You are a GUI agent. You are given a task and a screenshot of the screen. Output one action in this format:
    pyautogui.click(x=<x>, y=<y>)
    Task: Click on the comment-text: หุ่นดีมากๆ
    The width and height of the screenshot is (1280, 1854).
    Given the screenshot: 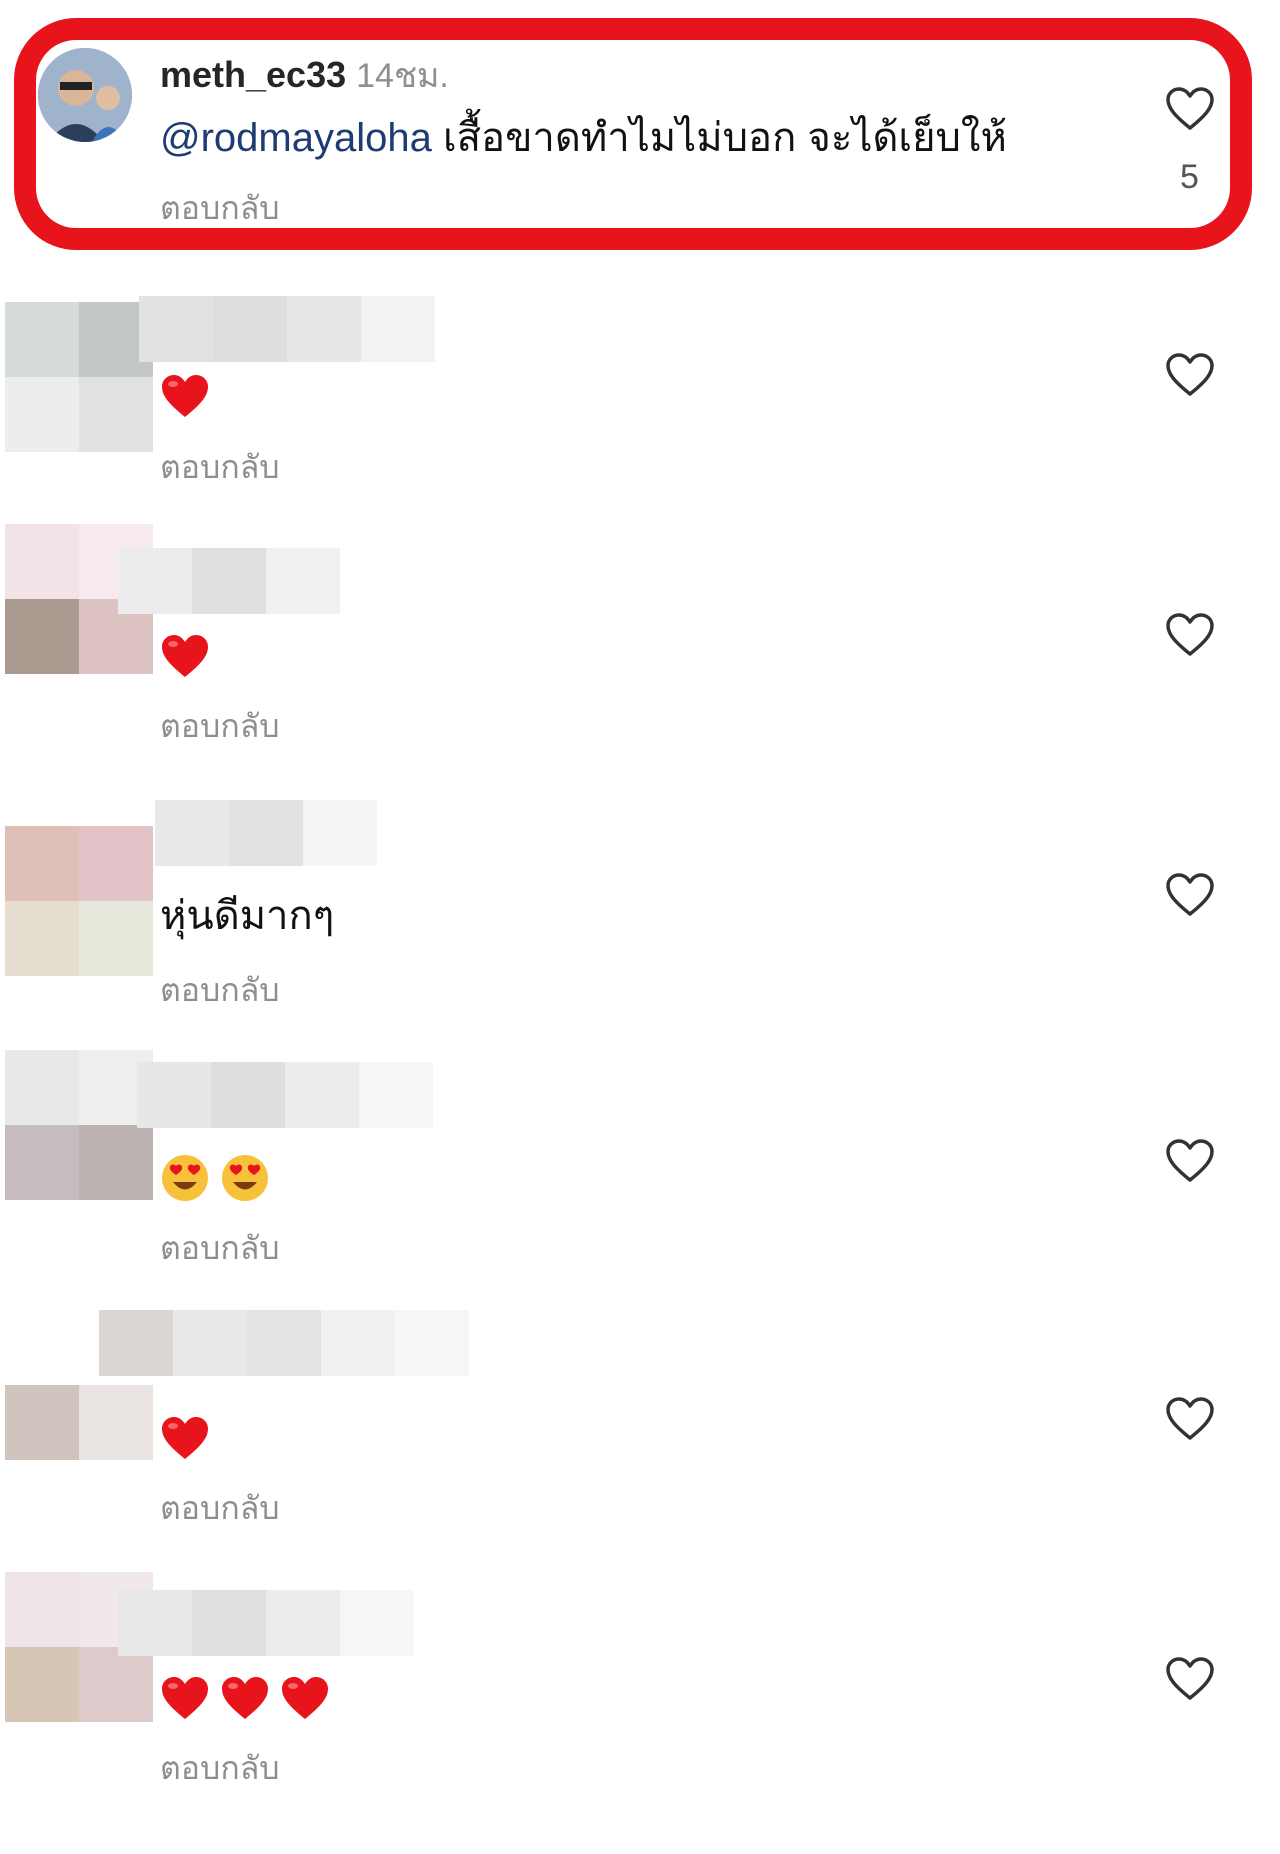 What is the action you would take?
    pyautogui.click(x=247, y=916)
    